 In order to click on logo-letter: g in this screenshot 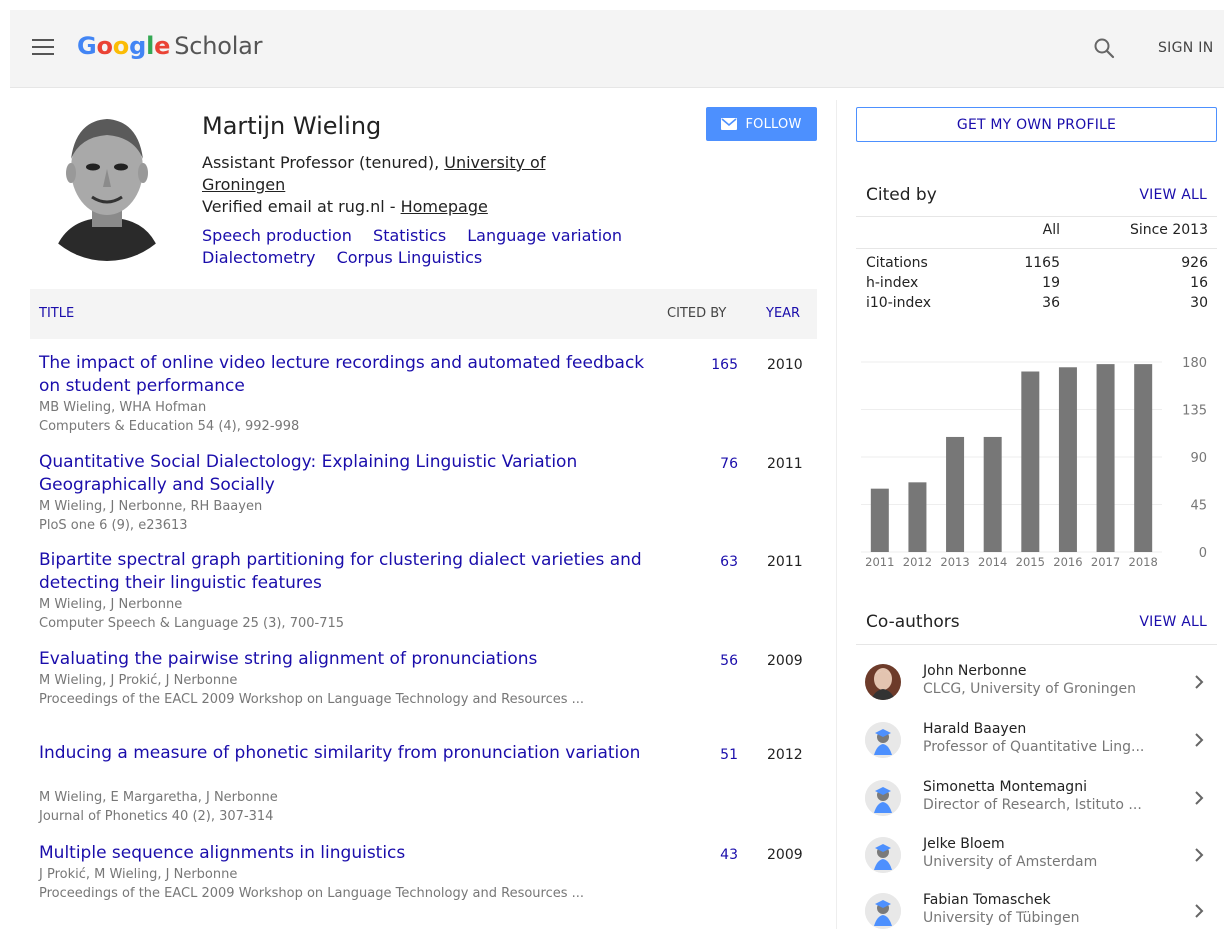, I will do `click(138, 46)`.